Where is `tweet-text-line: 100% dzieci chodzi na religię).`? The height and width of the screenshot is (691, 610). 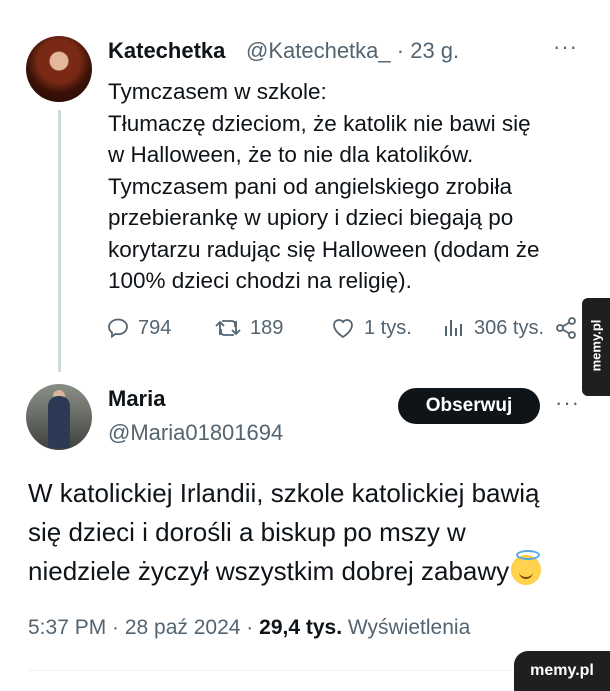
tweet-text-line: 100% dzieci chodzi na religię). is located at coordinates (260, 280).